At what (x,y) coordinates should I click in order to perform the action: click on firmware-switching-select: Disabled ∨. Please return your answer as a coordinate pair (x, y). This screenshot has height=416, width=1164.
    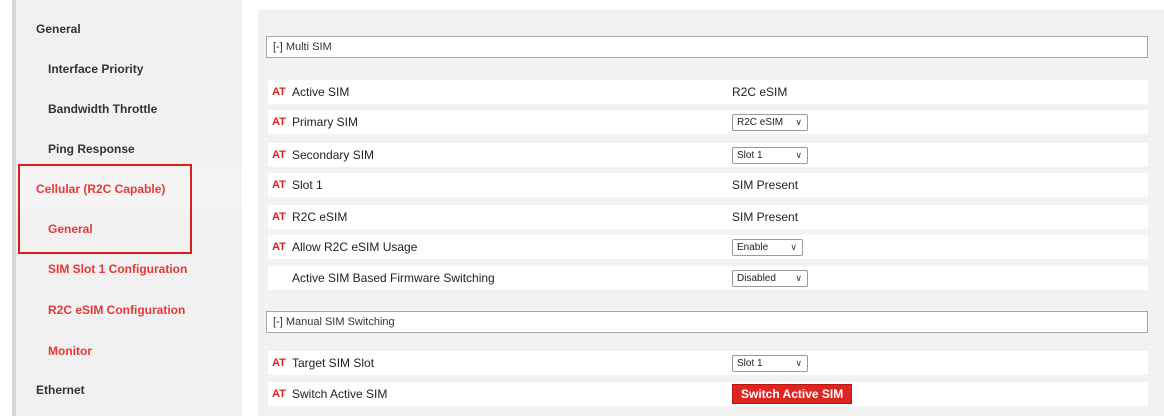
    Looking at the image, I should click on (770, 278).